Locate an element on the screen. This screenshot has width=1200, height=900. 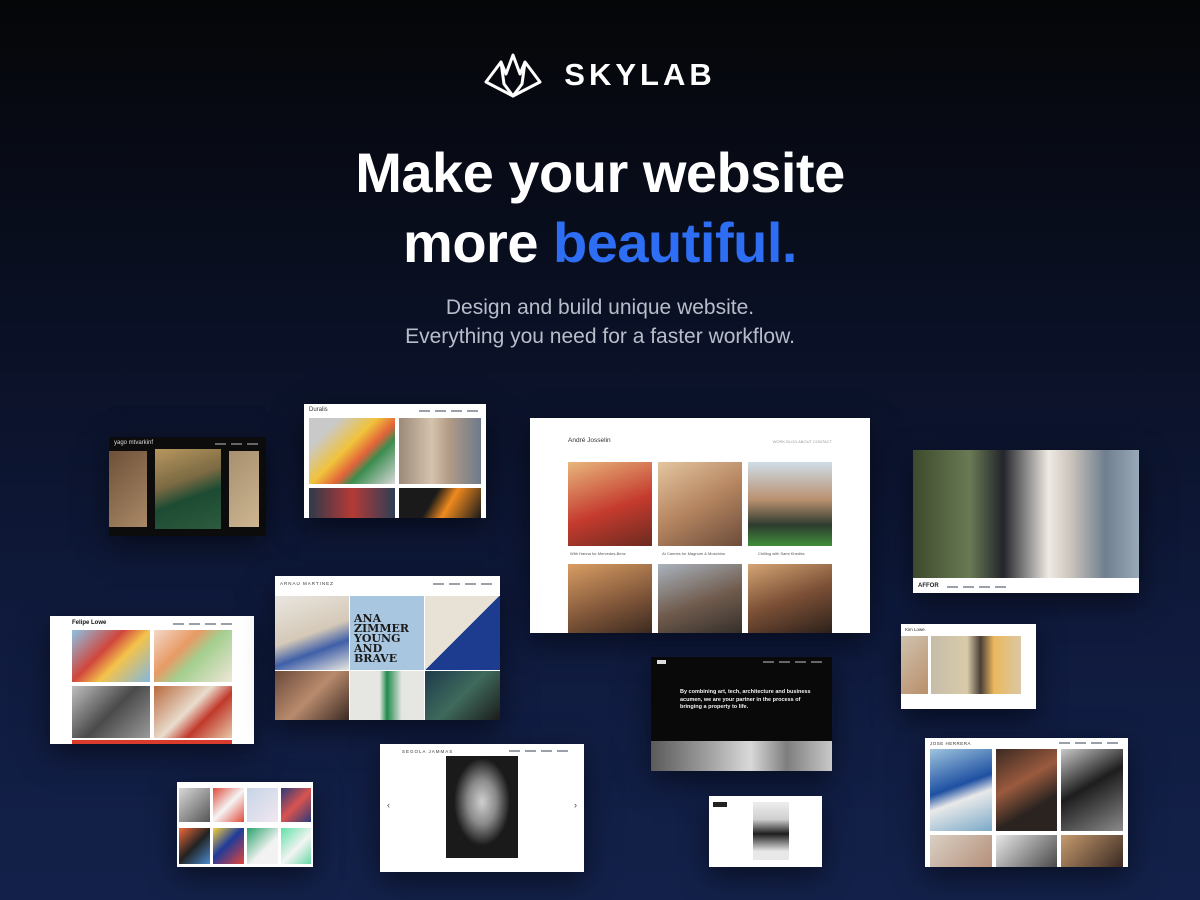
headline-line-1: Make your website is located at coordinates (600, 172).